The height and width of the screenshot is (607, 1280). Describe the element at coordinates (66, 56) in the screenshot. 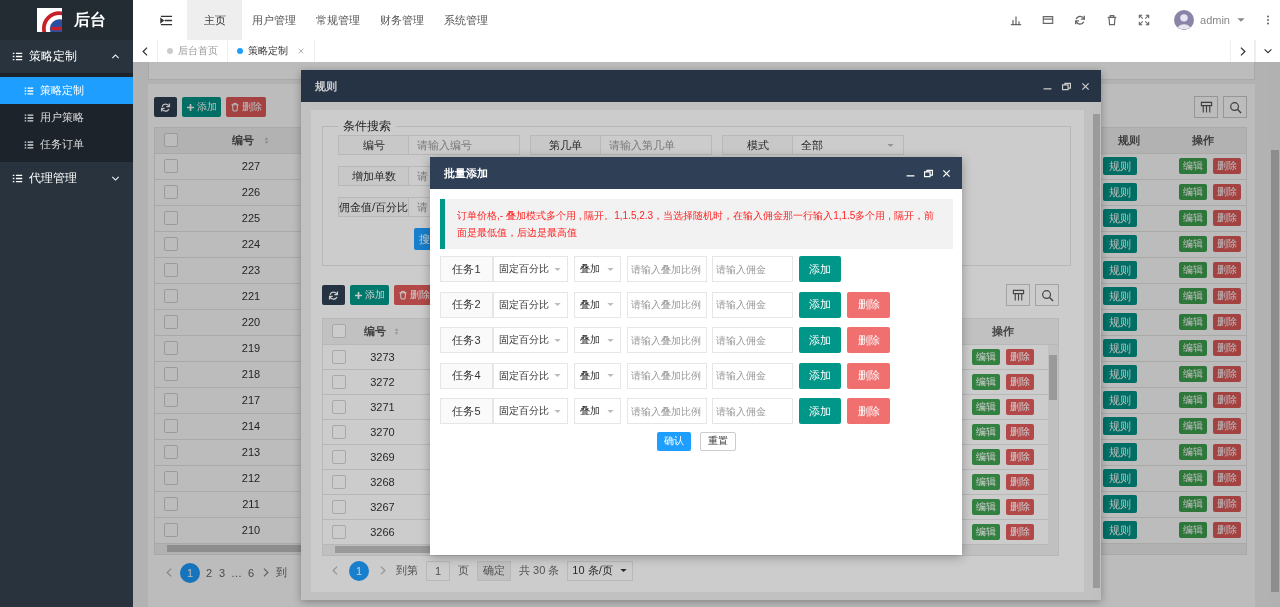

I see `menu-group: 策略定制` at that location.